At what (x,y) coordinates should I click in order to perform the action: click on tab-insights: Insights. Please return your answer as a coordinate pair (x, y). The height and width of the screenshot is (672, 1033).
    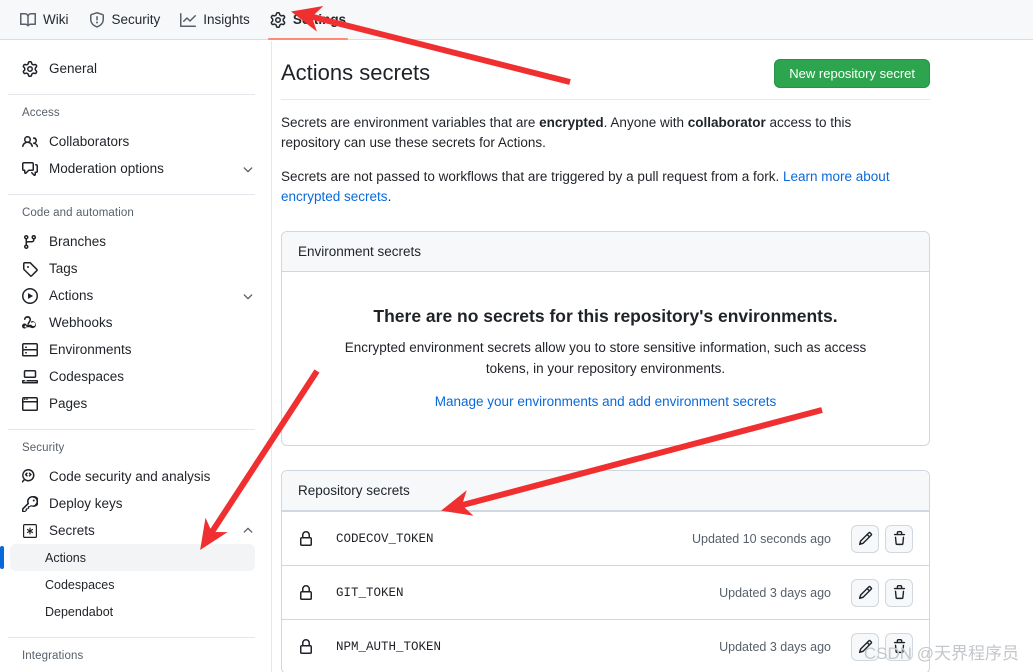
    Looking at the image, I should click on (215, 20).